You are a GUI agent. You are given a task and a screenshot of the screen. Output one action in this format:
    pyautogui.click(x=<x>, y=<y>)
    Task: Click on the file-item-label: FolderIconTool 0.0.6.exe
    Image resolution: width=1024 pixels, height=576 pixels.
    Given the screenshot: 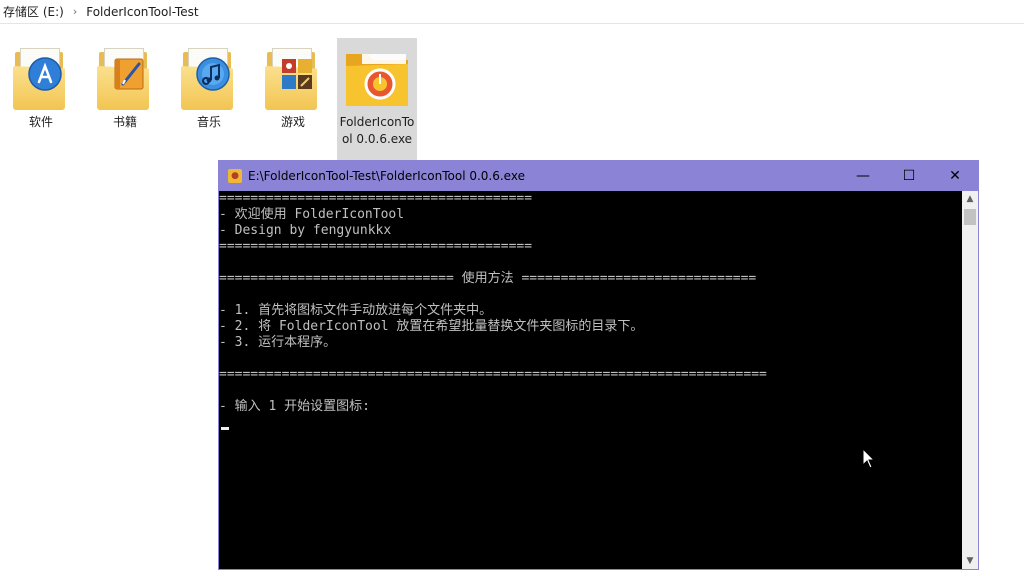 What is the action you would take?
    pyautogui.click(x=377, y=130)
    